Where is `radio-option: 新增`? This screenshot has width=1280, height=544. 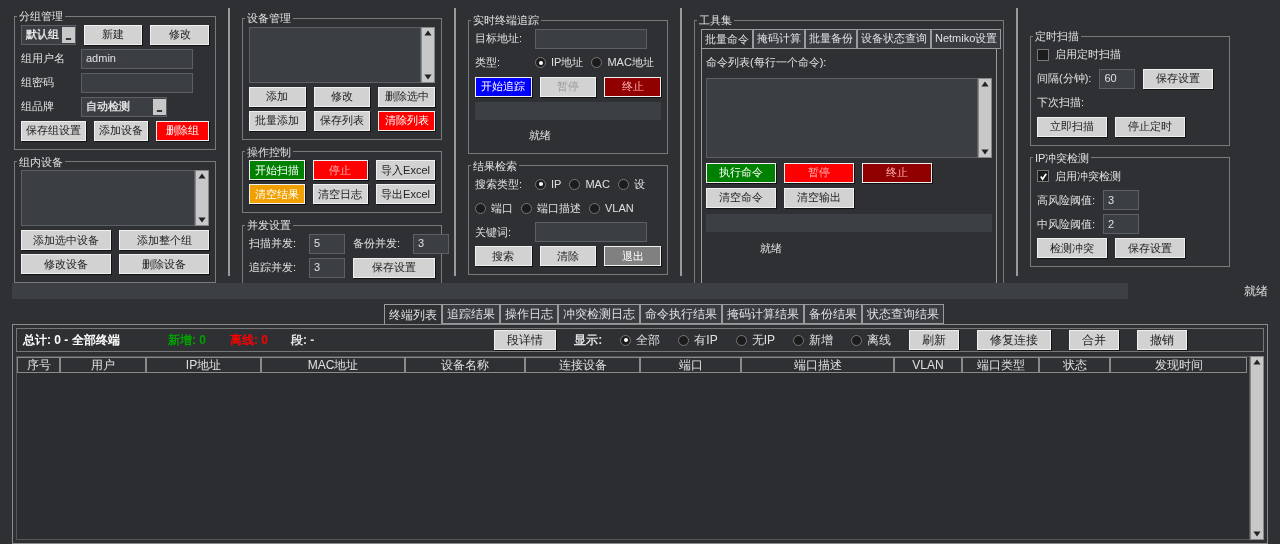
radio-option: 新增 is located at coordinates (813, 340).